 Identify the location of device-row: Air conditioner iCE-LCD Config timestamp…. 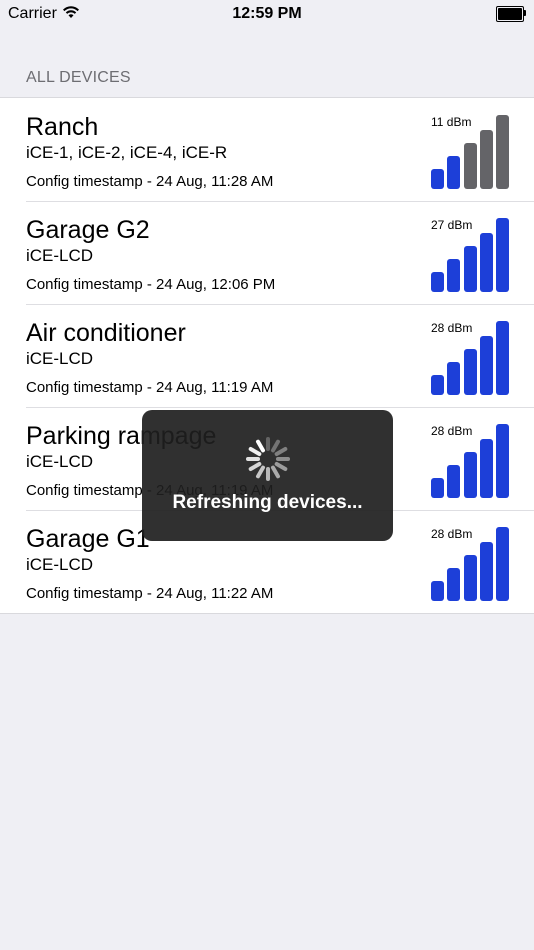
(267, 355).